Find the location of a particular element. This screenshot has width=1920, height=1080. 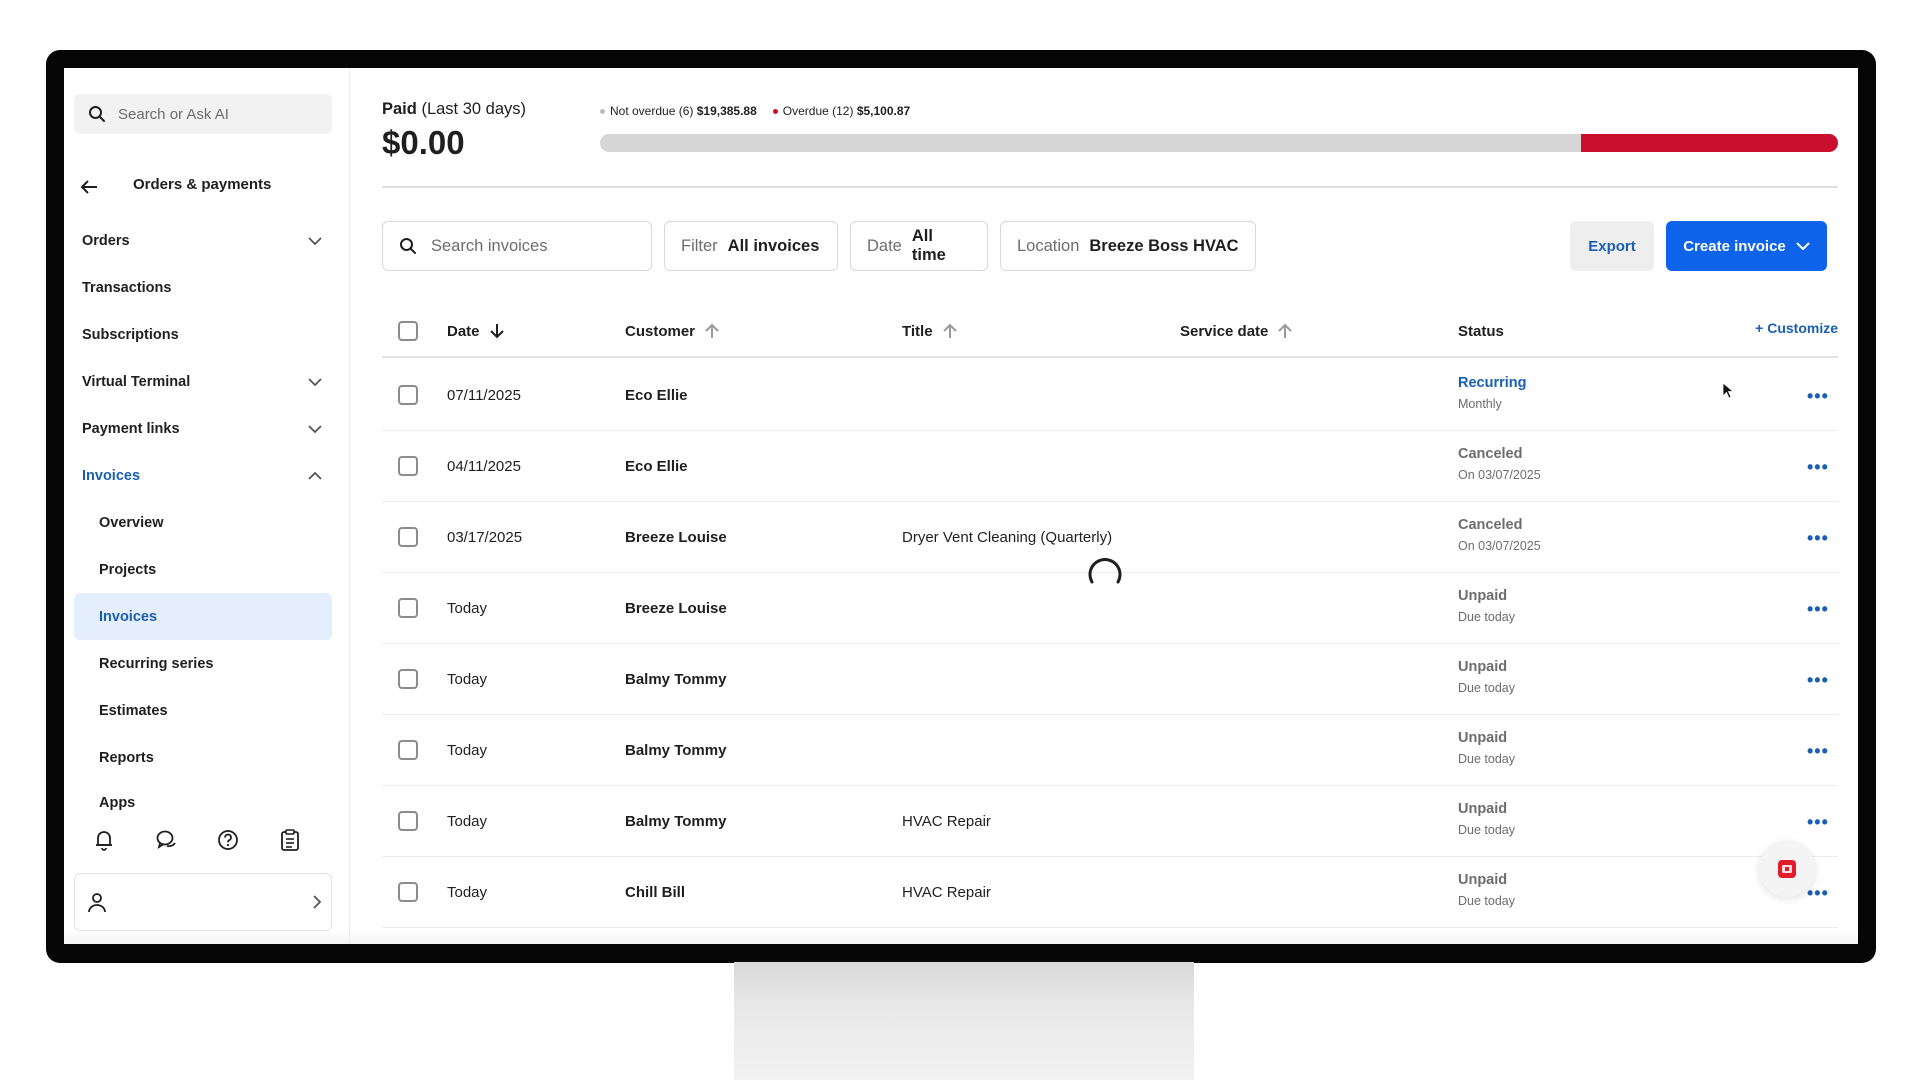

balance-bar is located at coordinates (1219, 143).